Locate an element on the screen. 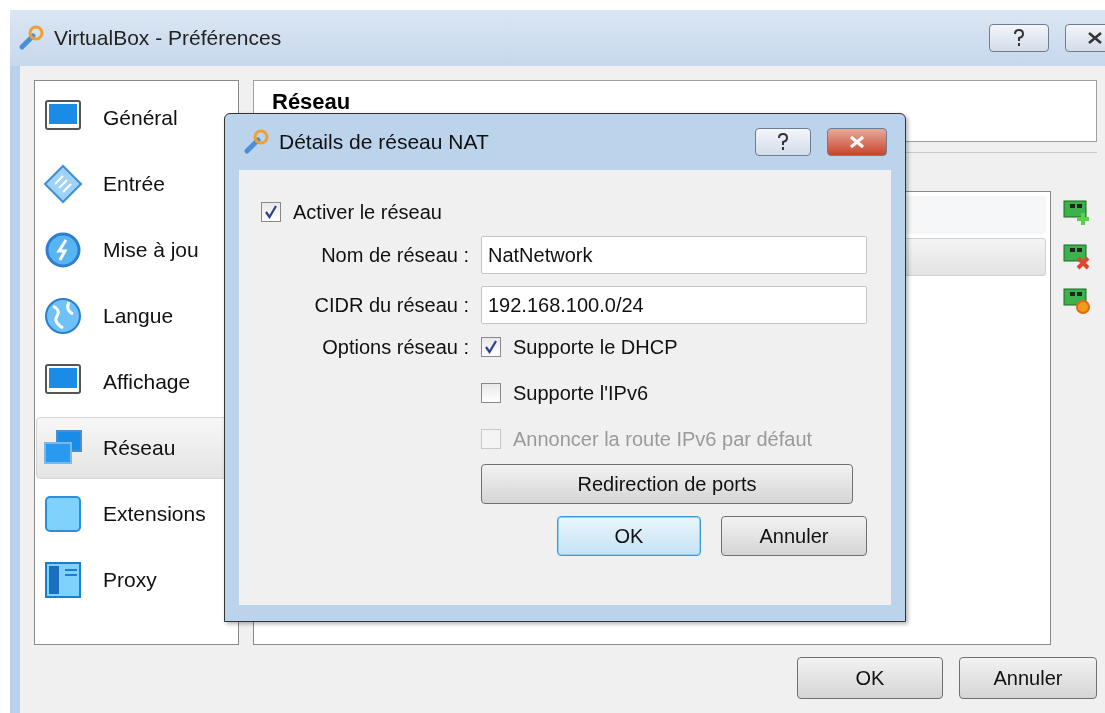 The width and height of the screenshot is (1105, 713). checkbox-label: Annoncer la route IPv6 par défaut is located at coordinates (663, 439).